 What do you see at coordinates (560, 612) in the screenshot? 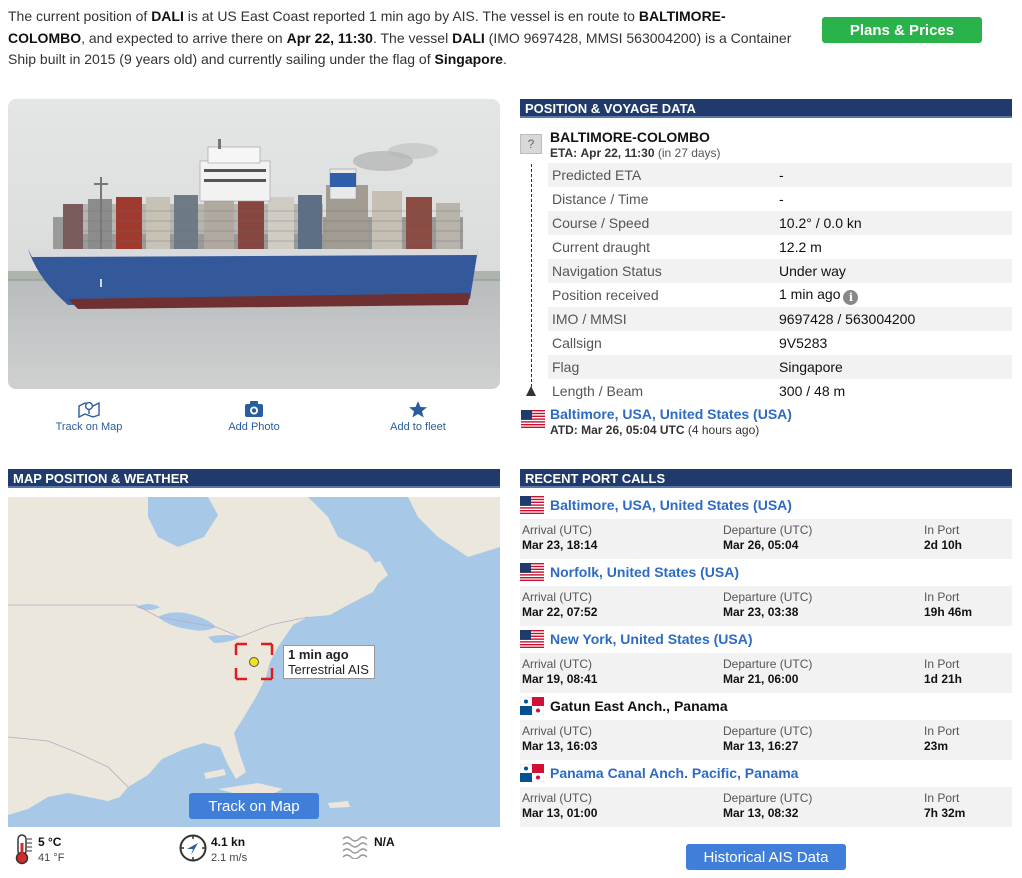
I see `arrival-value: Mar 22, 07:52` at bounding box center [560, 612].